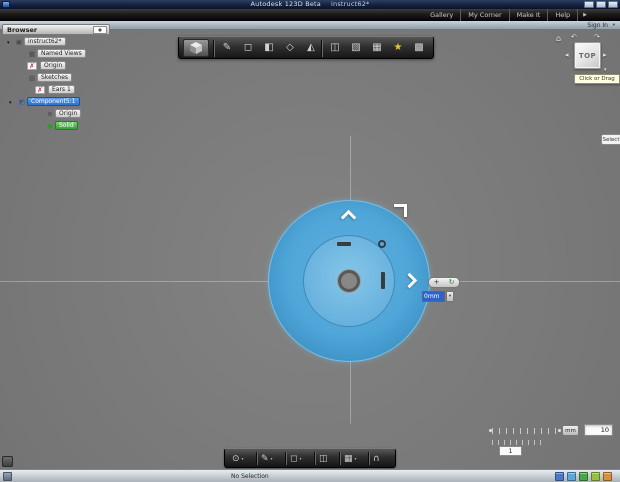 This screenshot has height=482, width=620. Describe the element at coordinates (510, 451) in the screenshot. I see `sub-scale-value-field: 1` at that location.